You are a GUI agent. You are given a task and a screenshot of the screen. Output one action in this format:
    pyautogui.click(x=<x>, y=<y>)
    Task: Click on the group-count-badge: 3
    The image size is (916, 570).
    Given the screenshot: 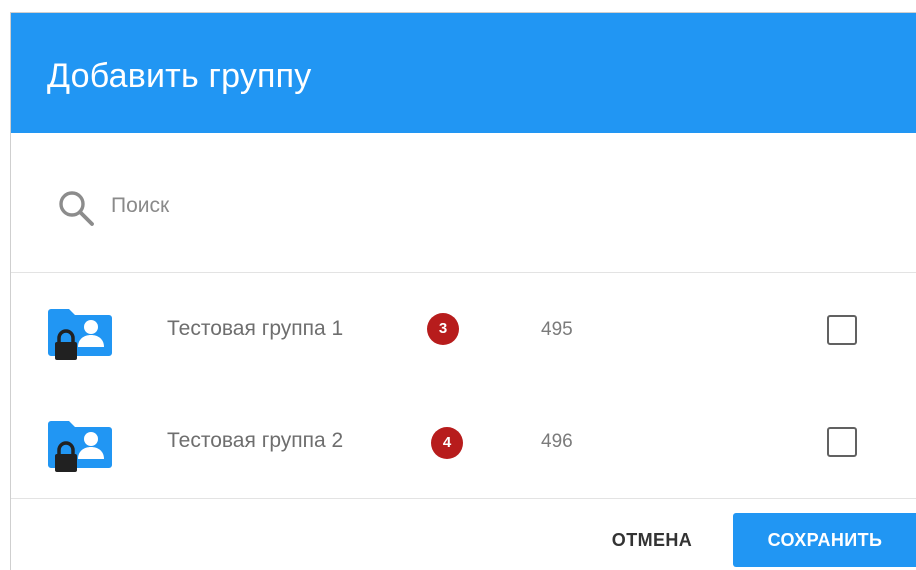 What is the action you would take?
    pyautogui.click(x=443, y=329)
    